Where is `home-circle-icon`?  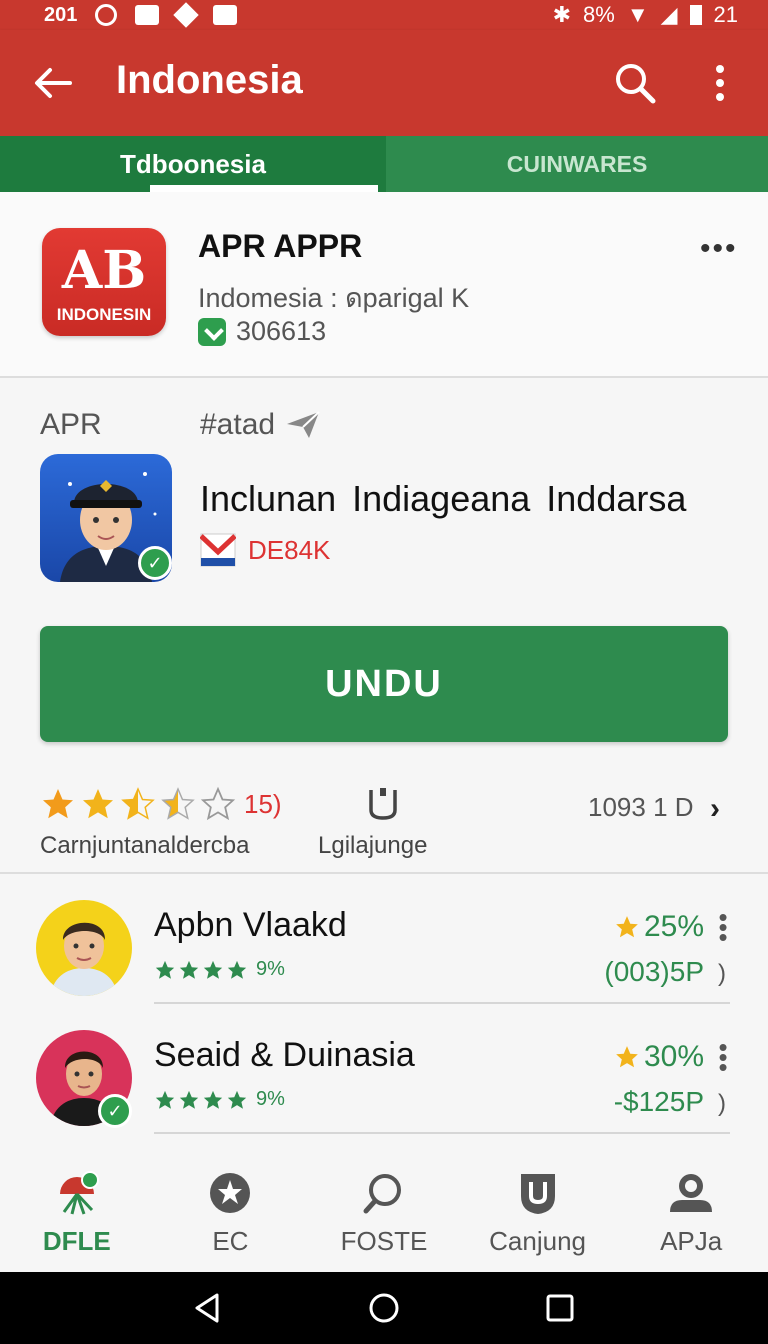 home-circle-icon is located at coordinates (384, 1308).